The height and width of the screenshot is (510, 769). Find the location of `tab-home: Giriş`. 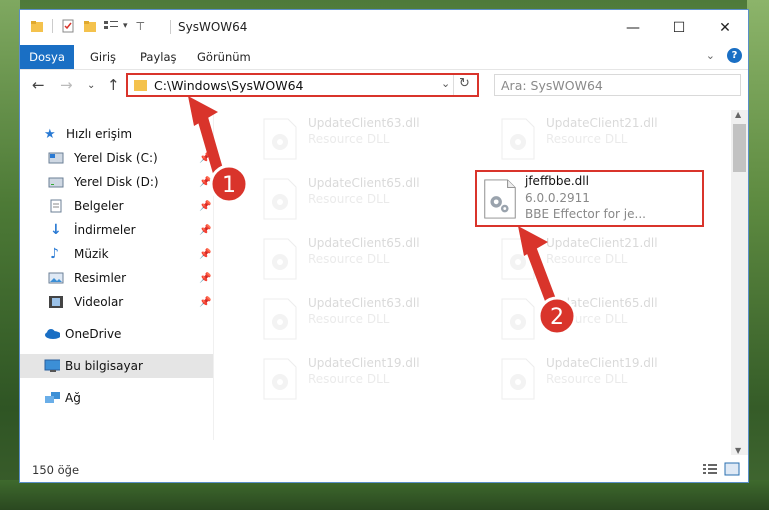

tab-home: Giriş is located at coordinates (103, 57).